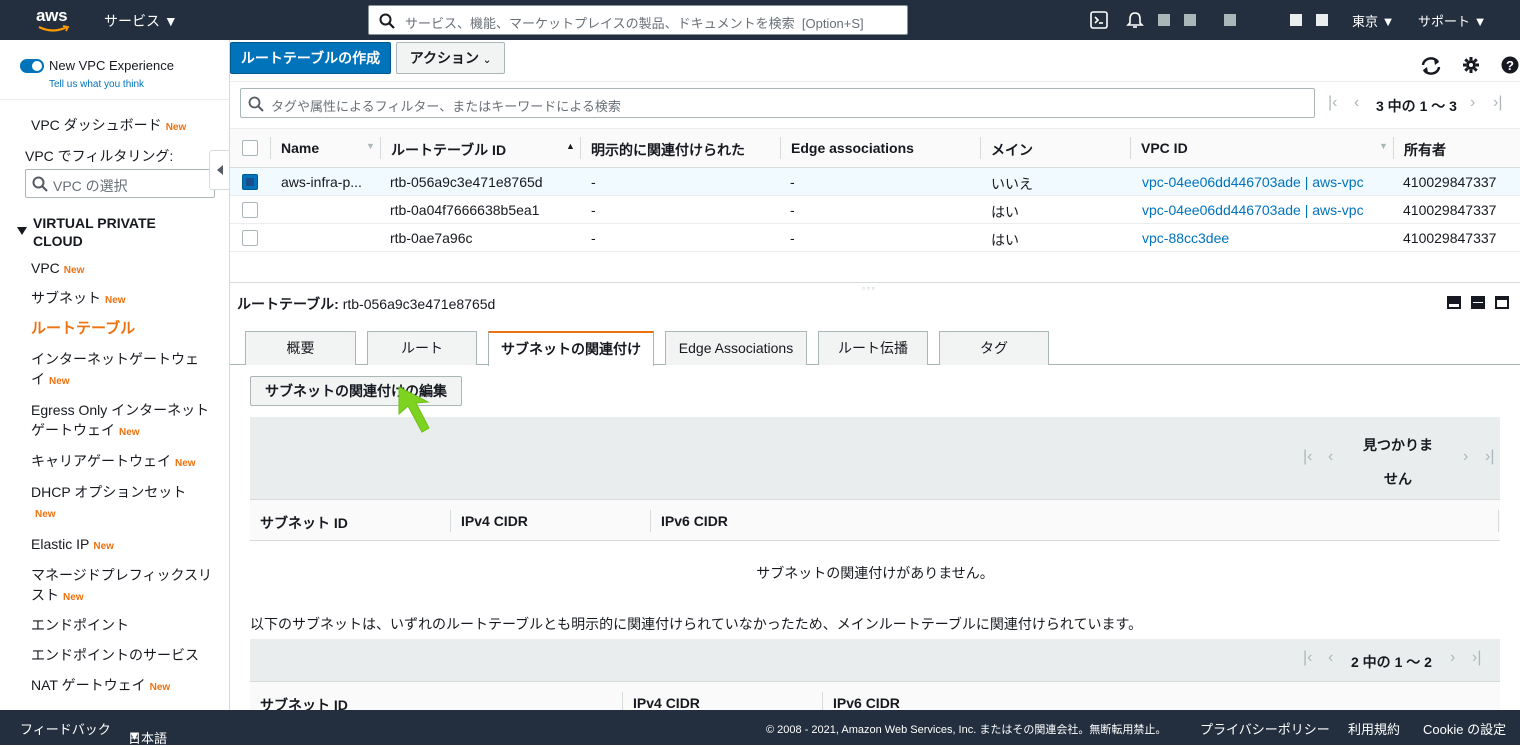  I want to click on layout-bottom-icon, so click(1454, 302).